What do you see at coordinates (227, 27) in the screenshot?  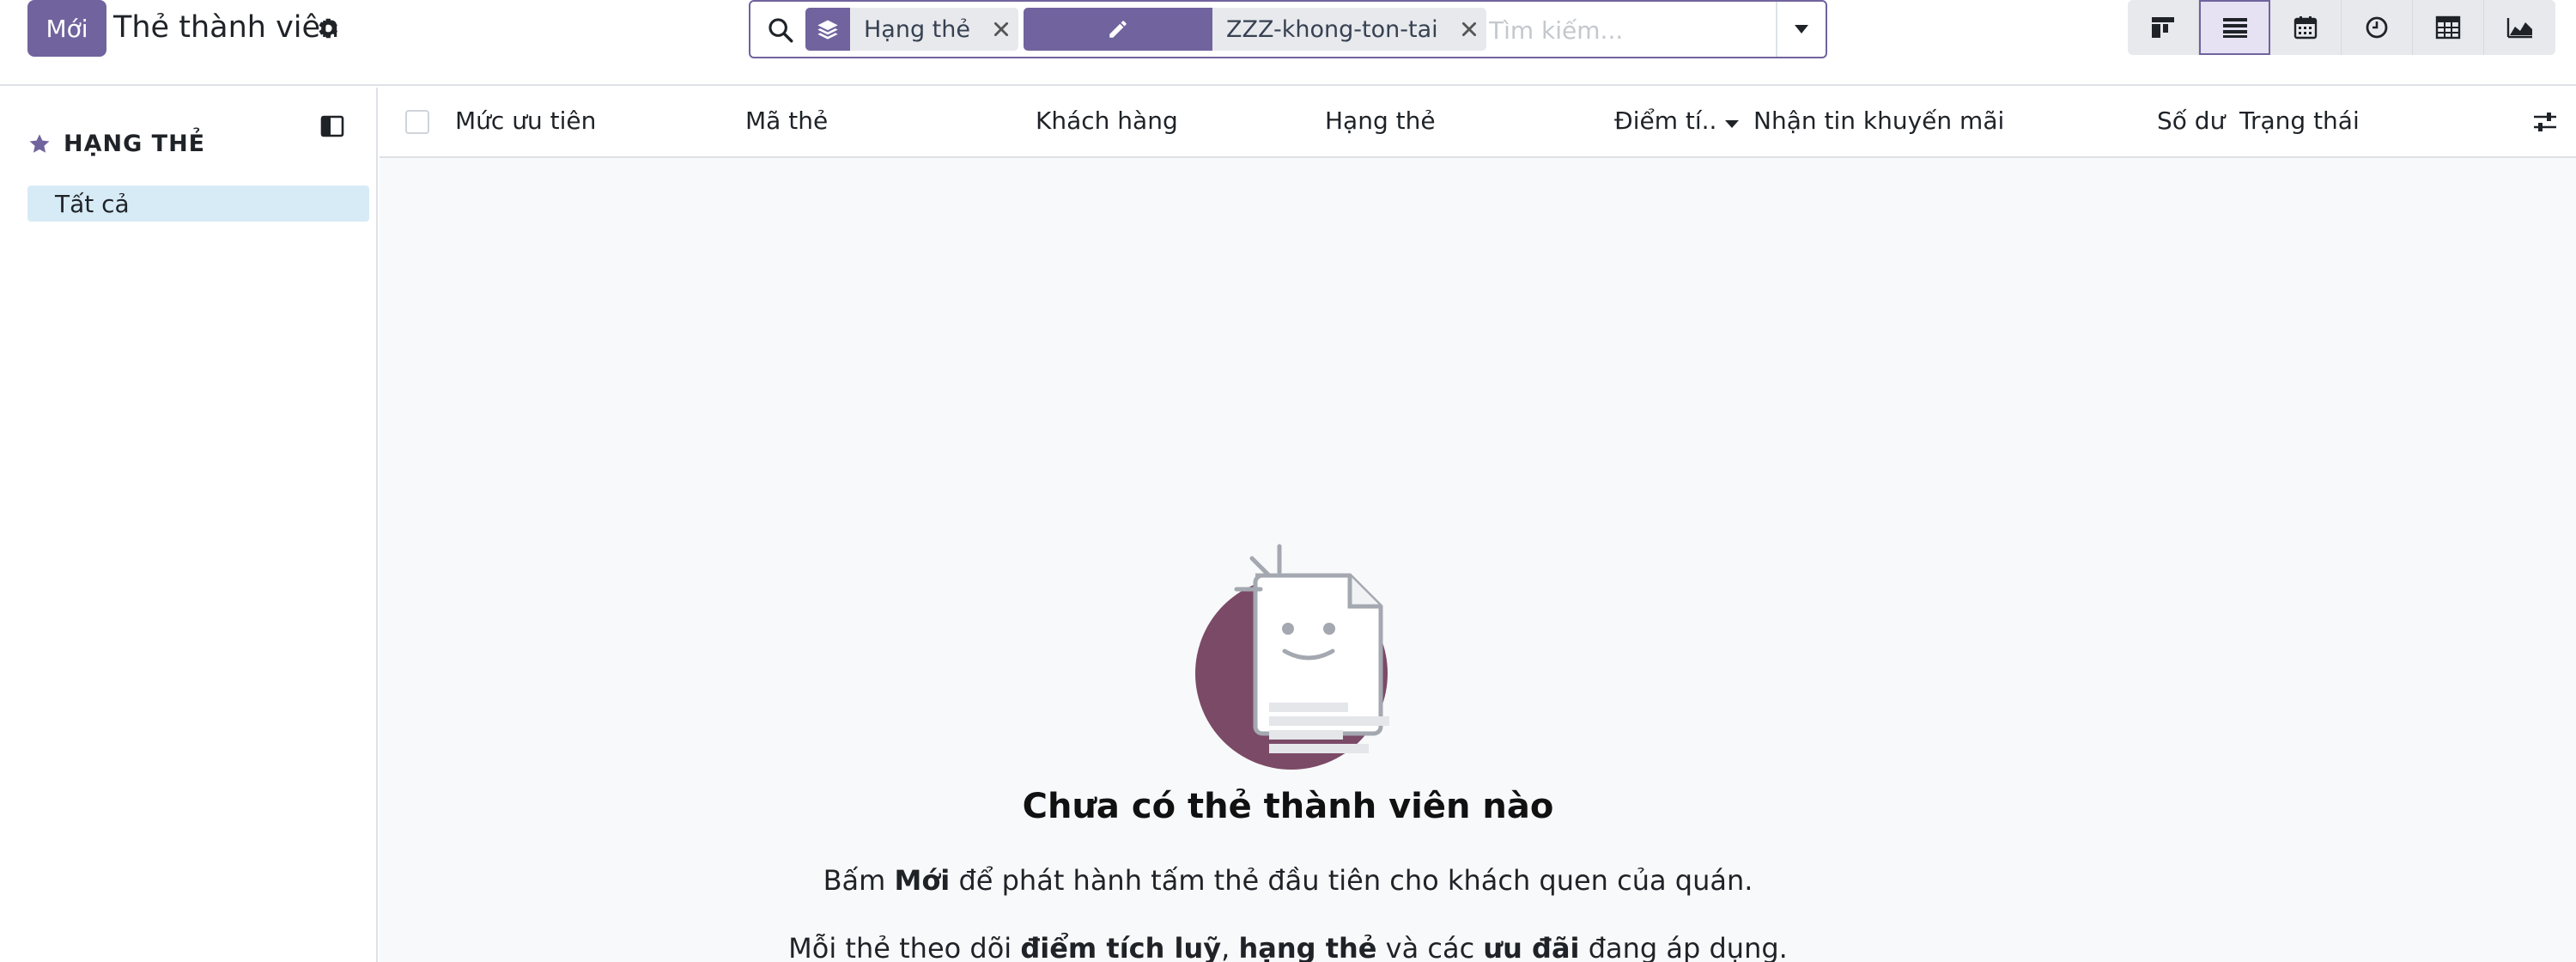 I see `page-title: Thẻ thành viên` at bounding box center [227, 27].